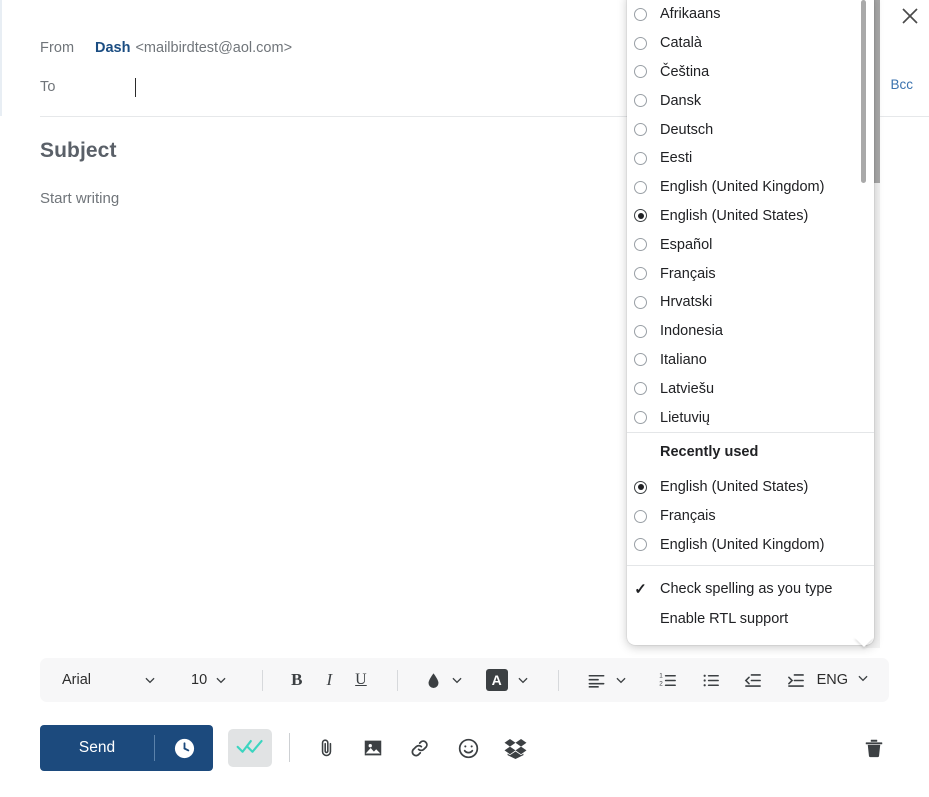  Describe the element at coordinates (750, 331) in the screenshot. I see `language-option-11: Indonesia` at that location.